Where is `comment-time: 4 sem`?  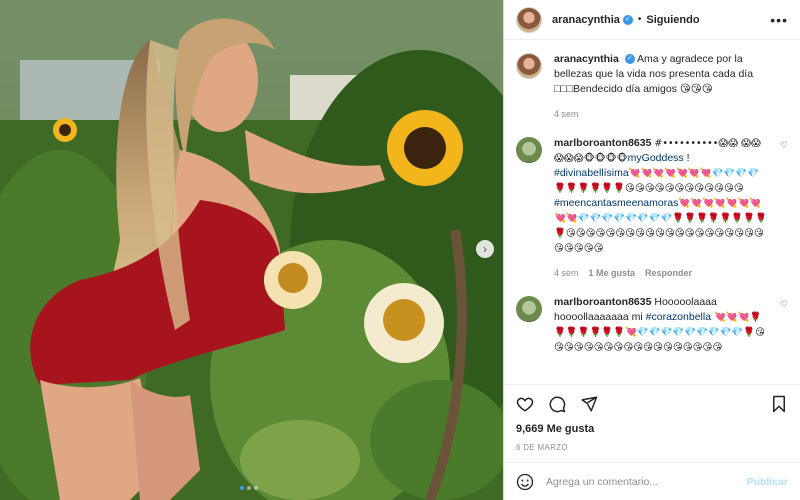 comment-time: 4 sem is located at coordinates (566, 273).